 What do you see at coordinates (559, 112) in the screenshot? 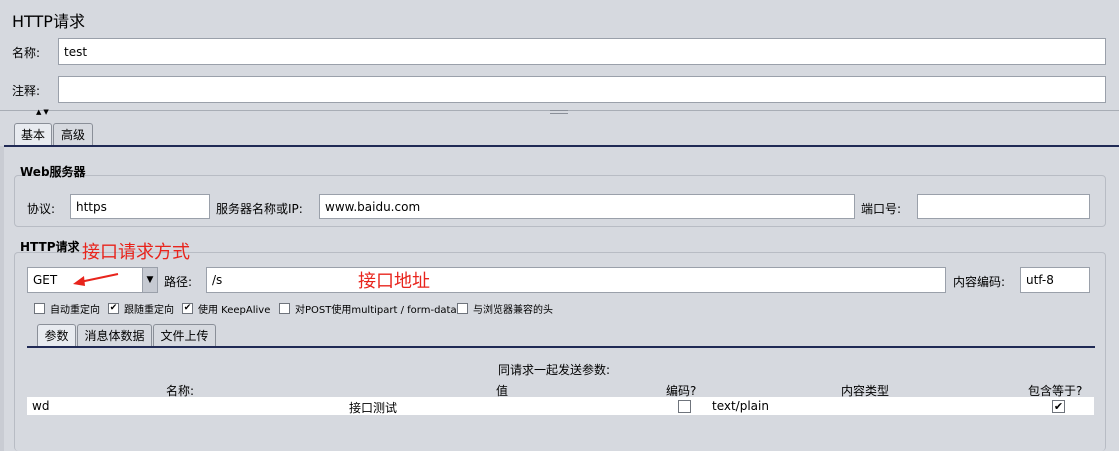
I see `splitter-grip-icon` at bounding box center [559, 112].